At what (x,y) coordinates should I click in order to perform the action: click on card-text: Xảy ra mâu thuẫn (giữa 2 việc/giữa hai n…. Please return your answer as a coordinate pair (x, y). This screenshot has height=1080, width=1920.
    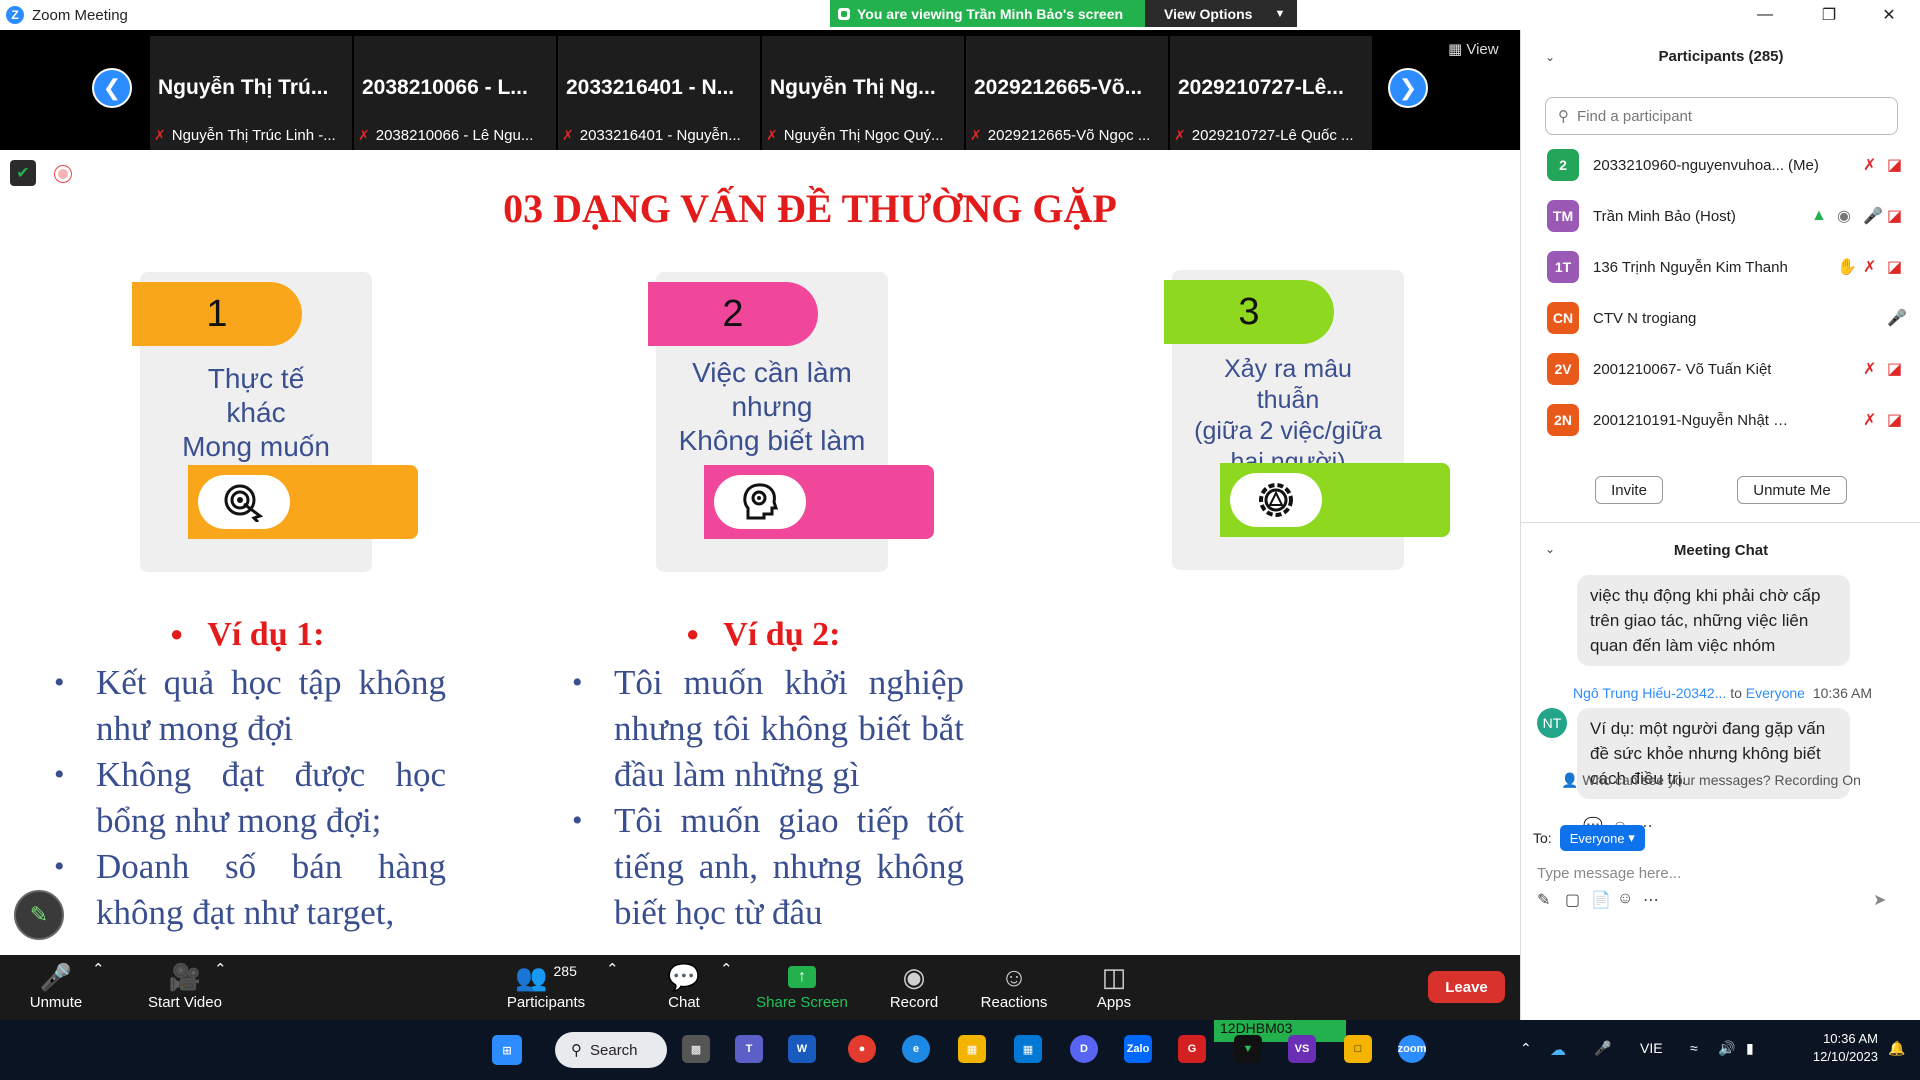
    Looking at the image, I should click on (1288, 415).